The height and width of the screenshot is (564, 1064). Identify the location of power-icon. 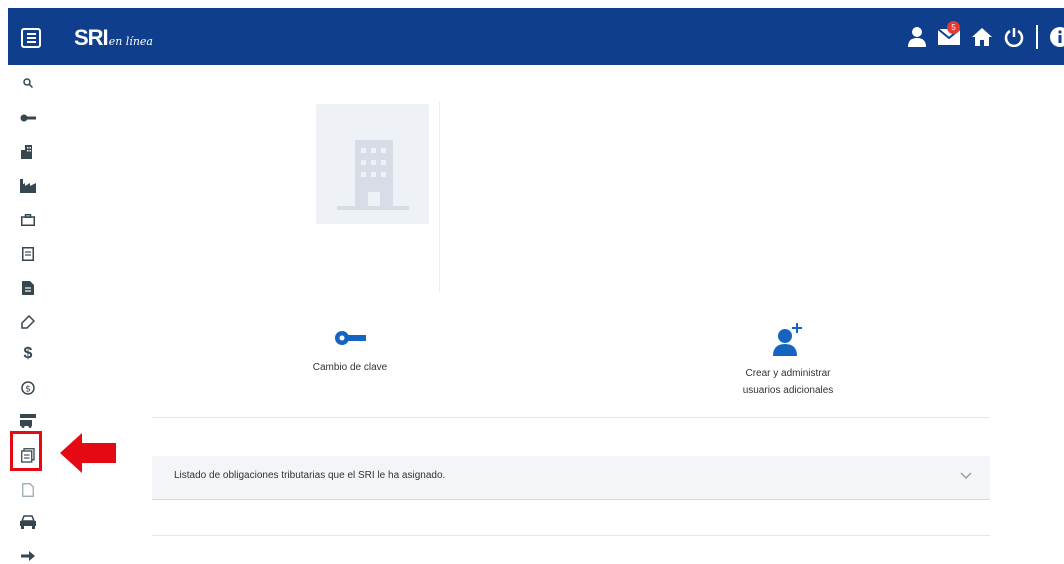
(1014, 37).